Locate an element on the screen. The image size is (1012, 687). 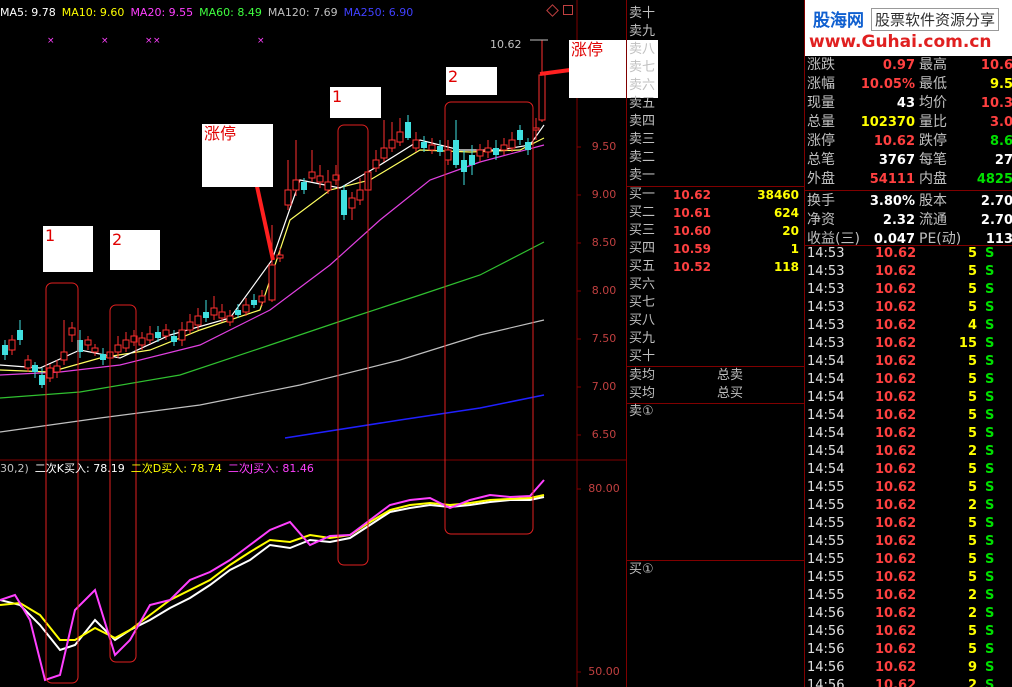
quote-value: 10.05% is located at coordinates (887, 84).